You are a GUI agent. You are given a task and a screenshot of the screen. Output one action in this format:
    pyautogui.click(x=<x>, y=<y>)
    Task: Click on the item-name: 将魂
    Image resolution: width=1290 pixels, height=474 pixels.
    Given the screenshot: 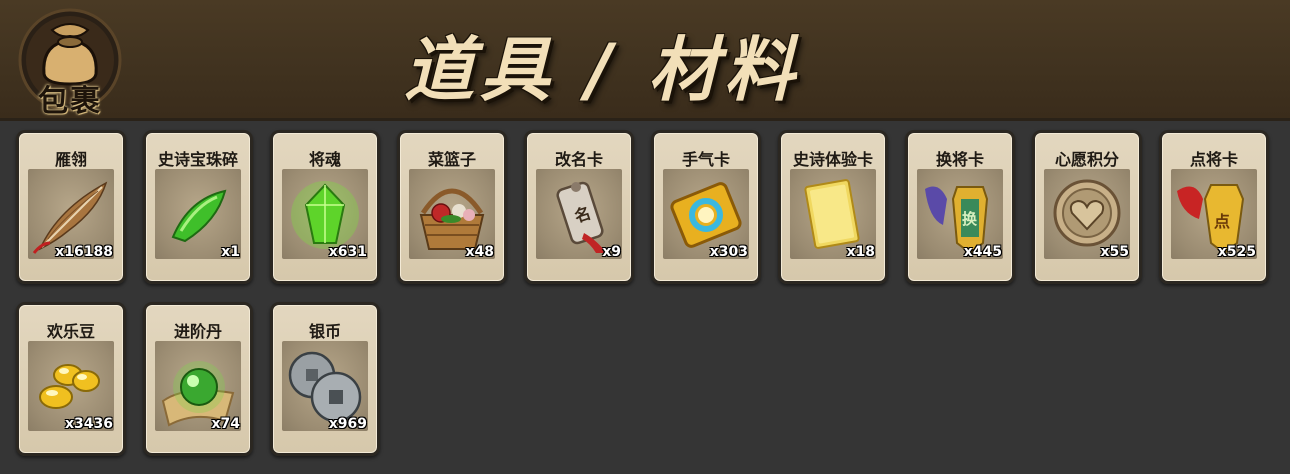 What is the action you would take?
    pyautogui.click(x=324, y=159)
    